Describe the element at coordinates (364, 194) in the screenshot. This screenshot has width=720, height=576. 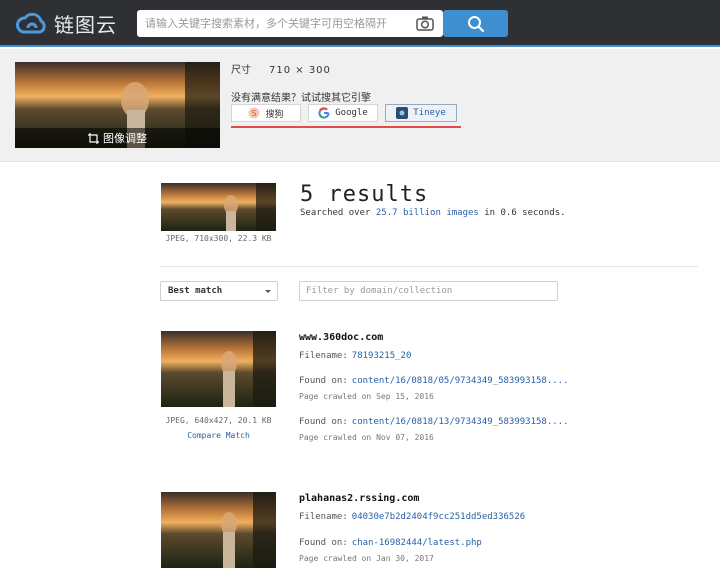
I see `results-count: 5 results` at that location.